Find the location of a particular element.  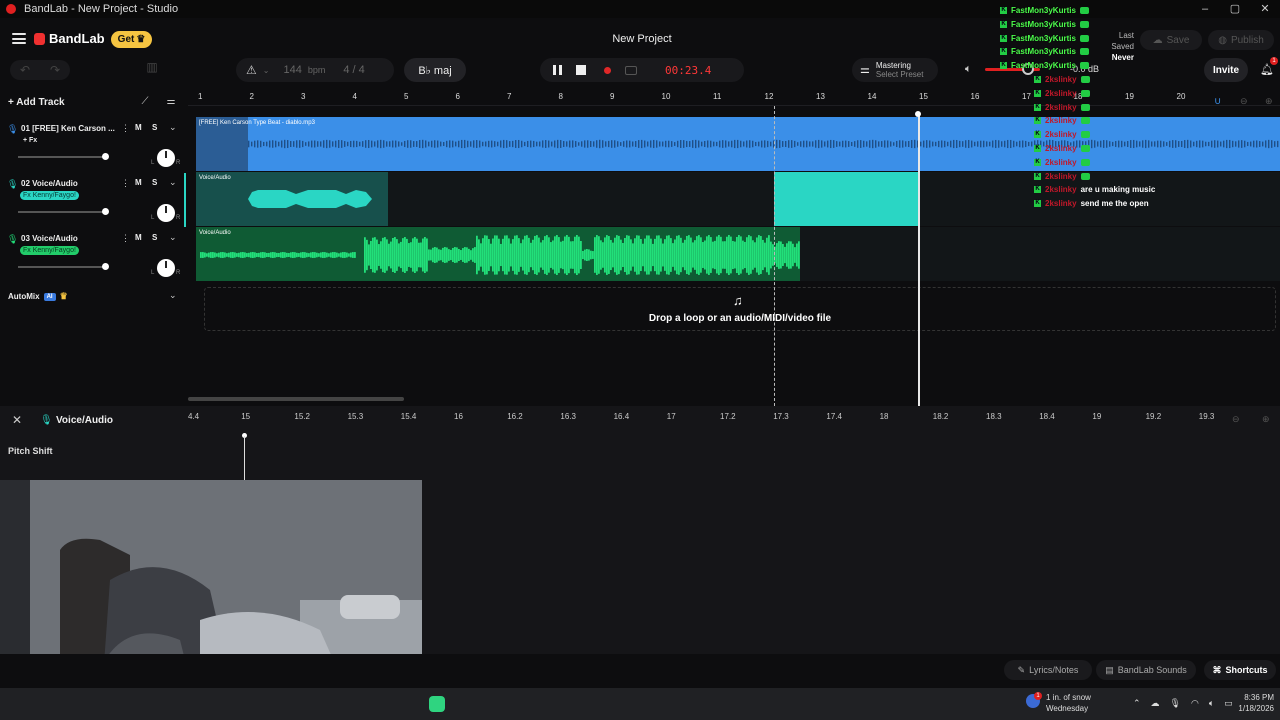

publish-button: ◍ Publish is located at coordinates (1241, 40).